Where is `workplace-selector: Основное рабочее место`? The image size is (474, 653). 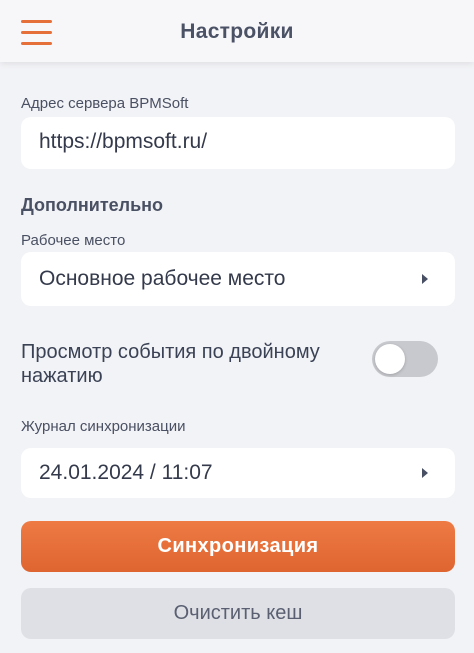 workplace-selector: Основное рабочее место is located at coordinates (238, 279).